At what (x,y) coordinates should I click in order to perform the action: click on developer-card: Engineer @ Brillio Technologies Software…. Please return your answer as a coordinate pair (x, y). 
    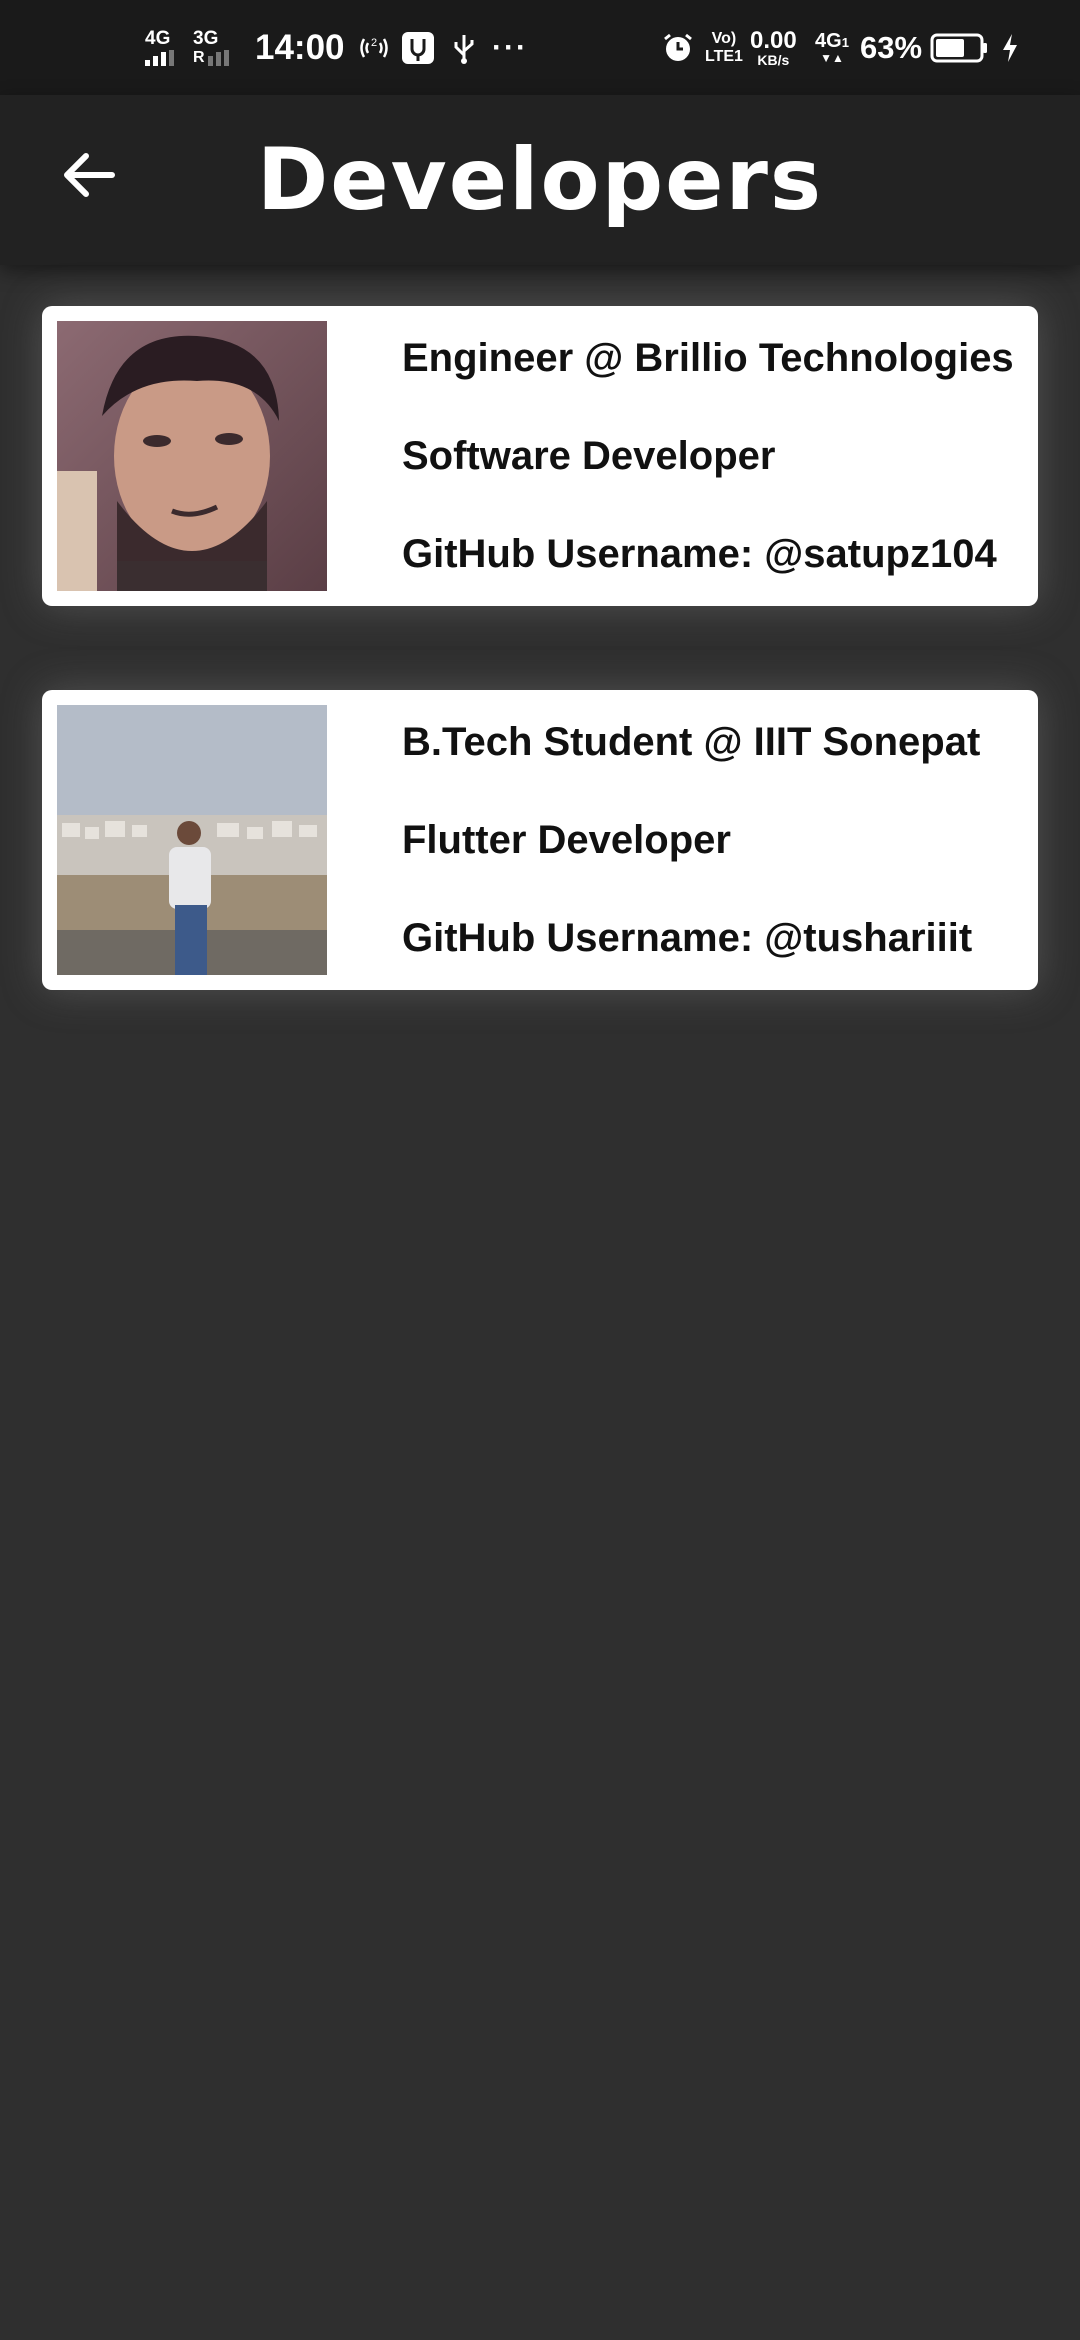
    Looking at the image, I should click on (540, 456).